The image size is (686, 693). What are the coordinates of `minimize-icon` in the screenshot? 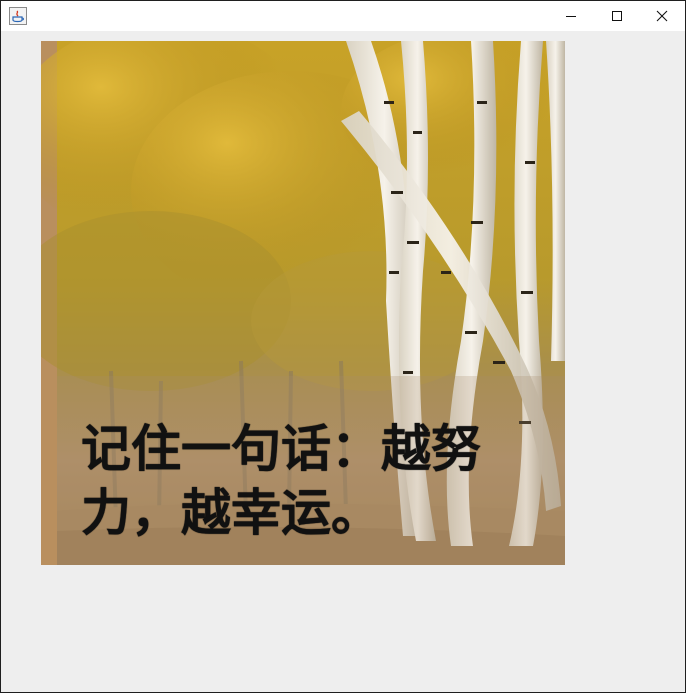 It's located at (571, 16).